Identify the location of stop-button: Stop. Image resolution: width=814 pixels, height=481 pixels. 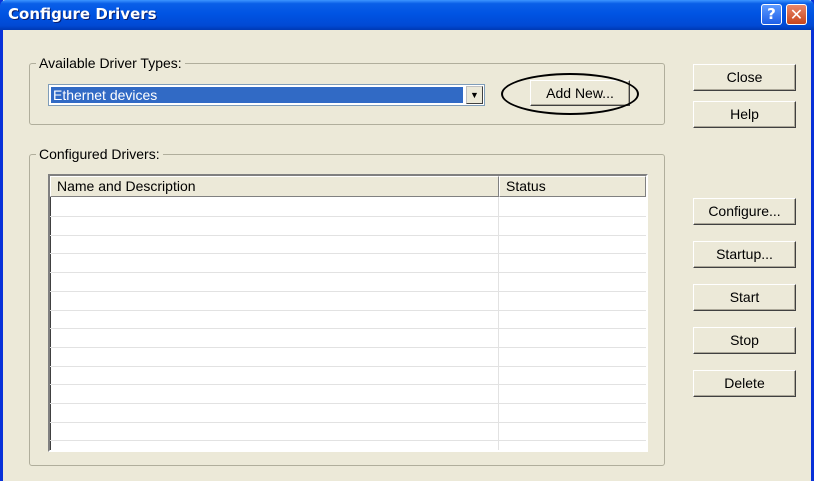
(744, 340).